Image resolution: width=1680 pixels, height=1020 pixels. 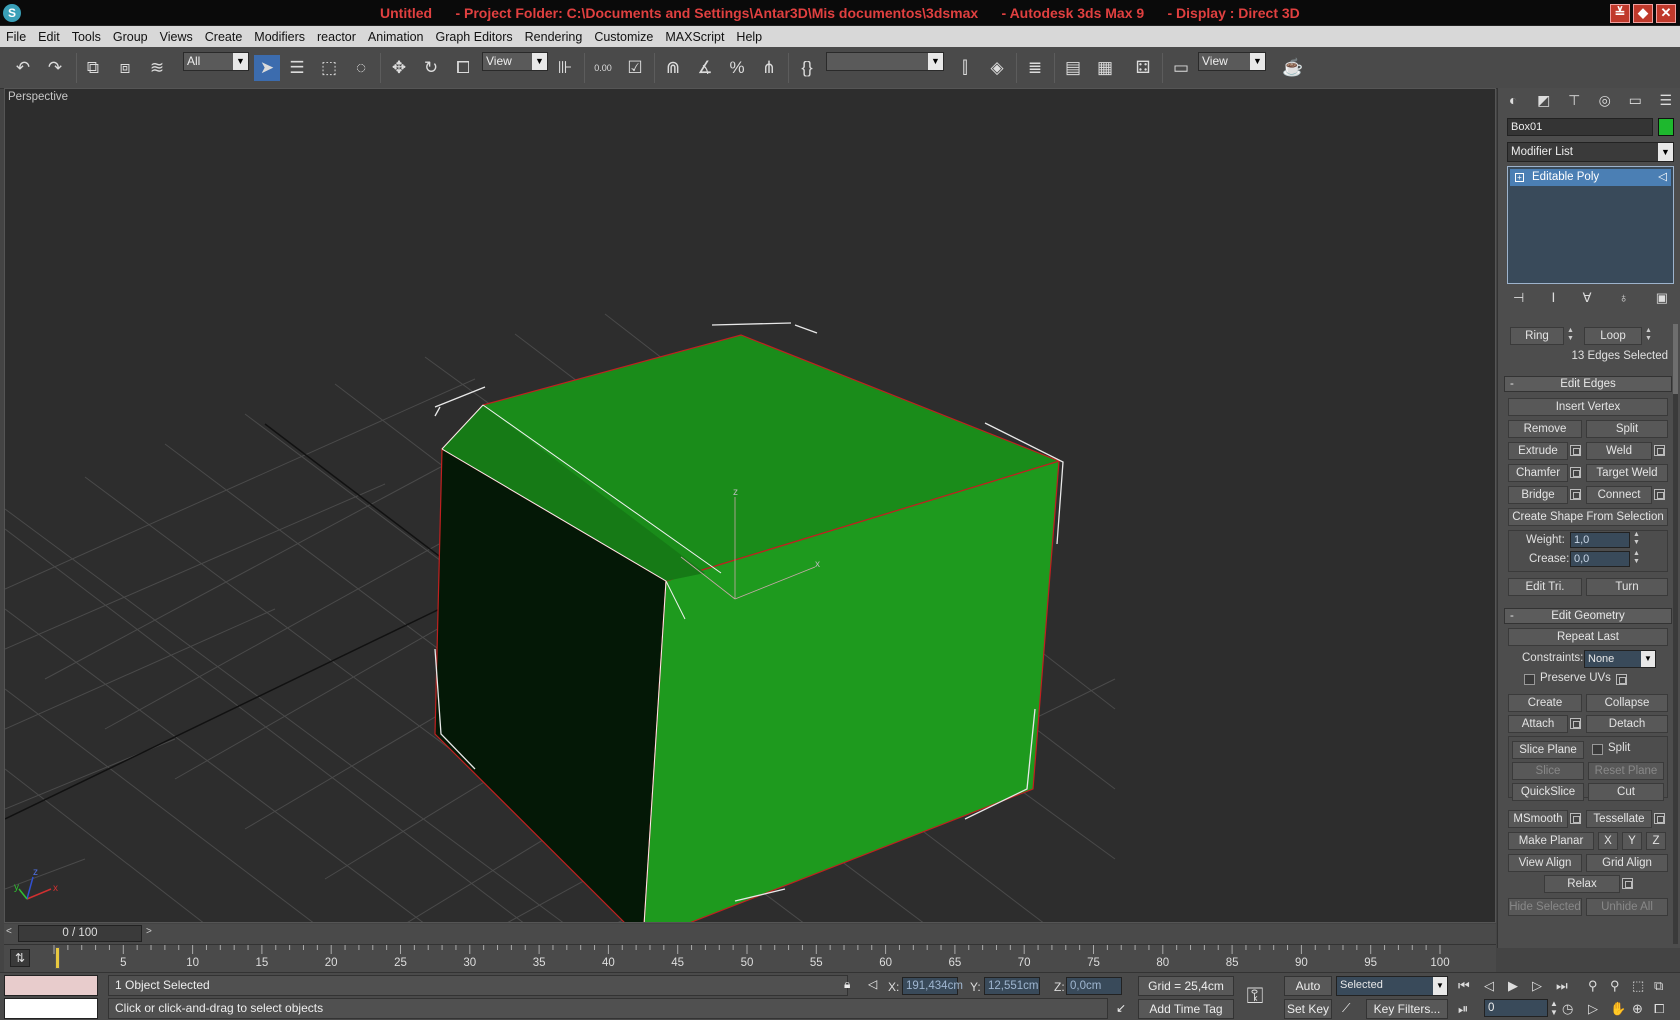 I want to click on make-unique-icon: ∀, so click(x=1587, y=300).